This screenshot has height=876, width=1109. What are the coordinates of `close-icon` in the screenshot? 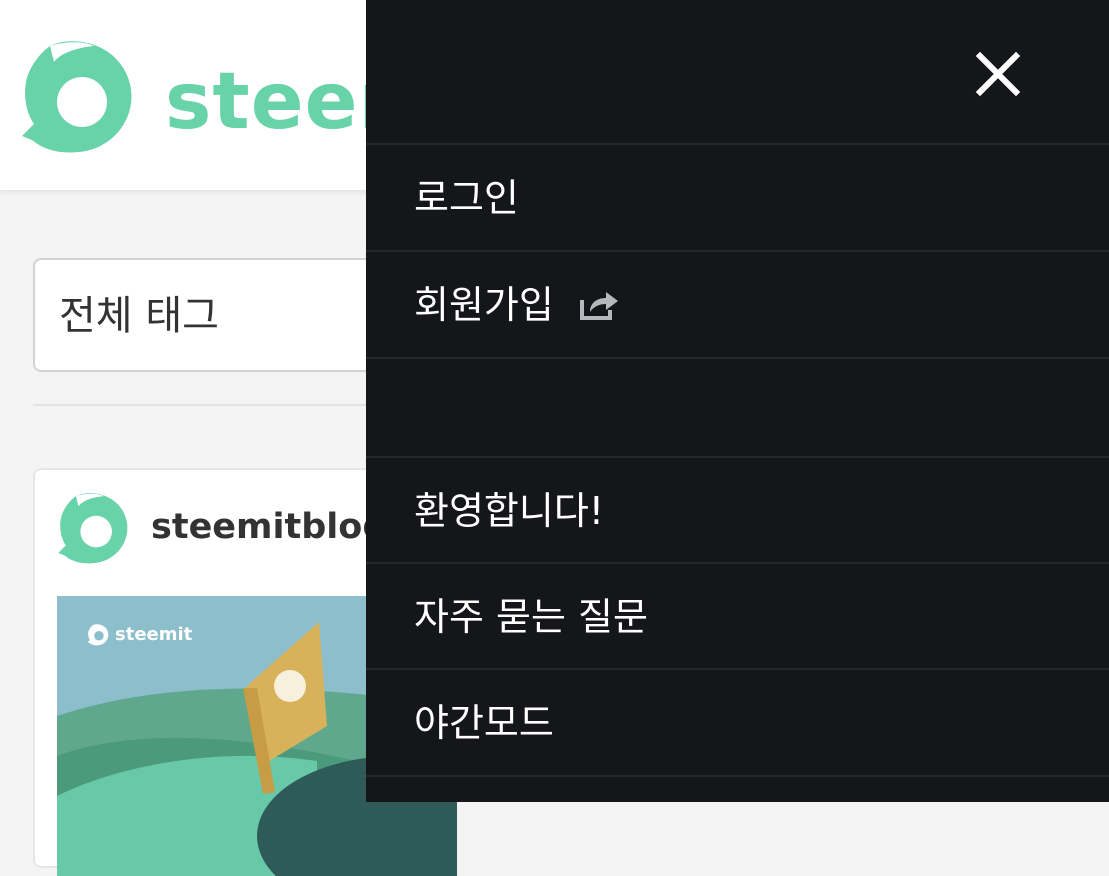 It's located at (998, 74).